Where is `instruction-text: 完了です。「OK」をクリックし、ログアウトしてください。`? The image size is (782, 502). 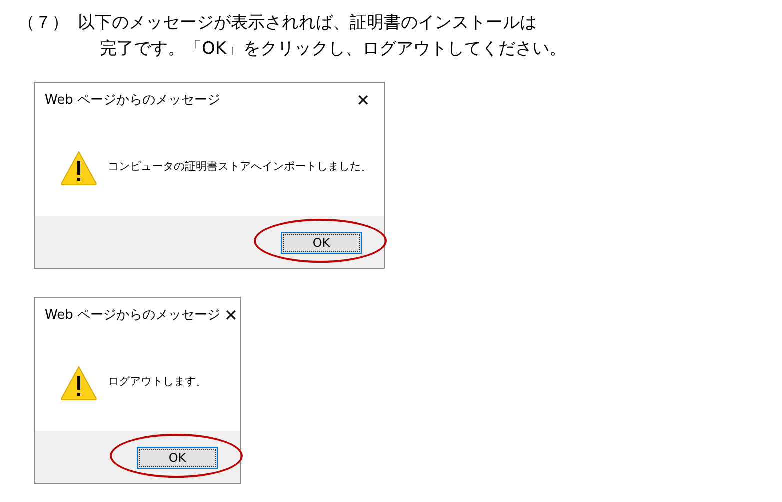
instruction-text: 完了です。「OK」をクリックし、ログアウトしてください。 is located at coordinates (333, 49).